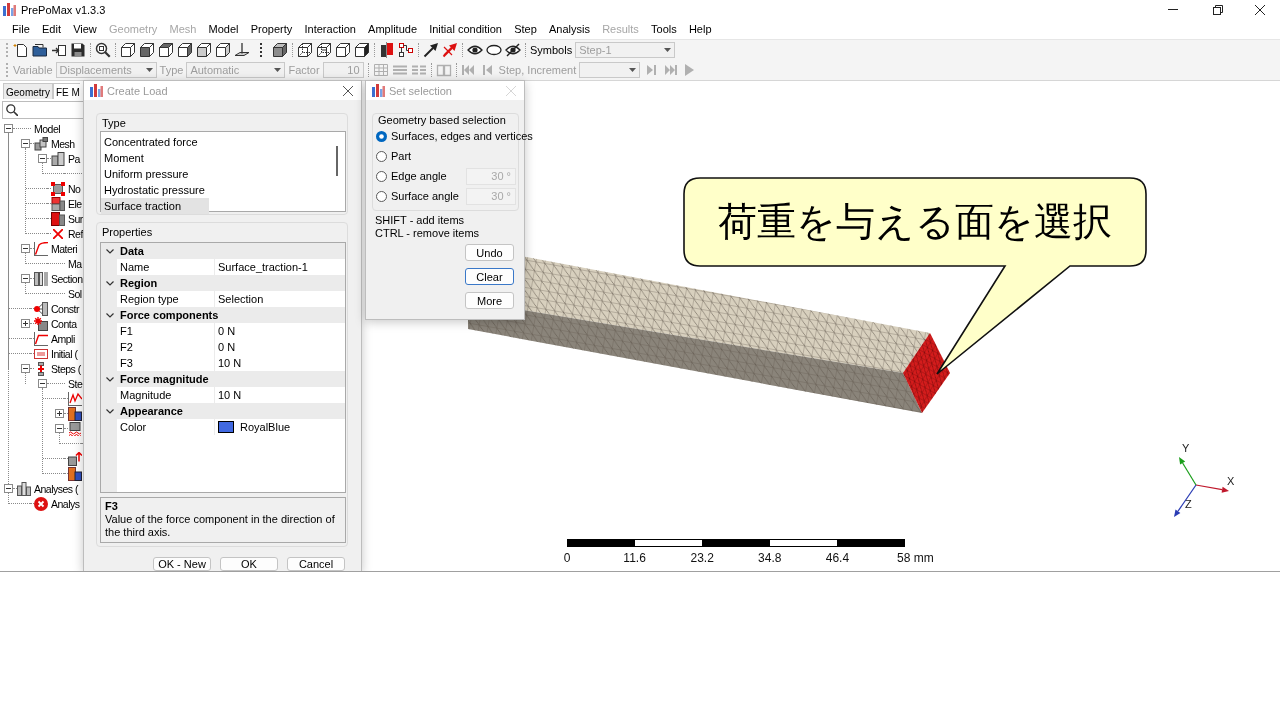  Describe the element at coordinates (75, 218) in the screenshot. I see `tree-item: Sur` at that location.